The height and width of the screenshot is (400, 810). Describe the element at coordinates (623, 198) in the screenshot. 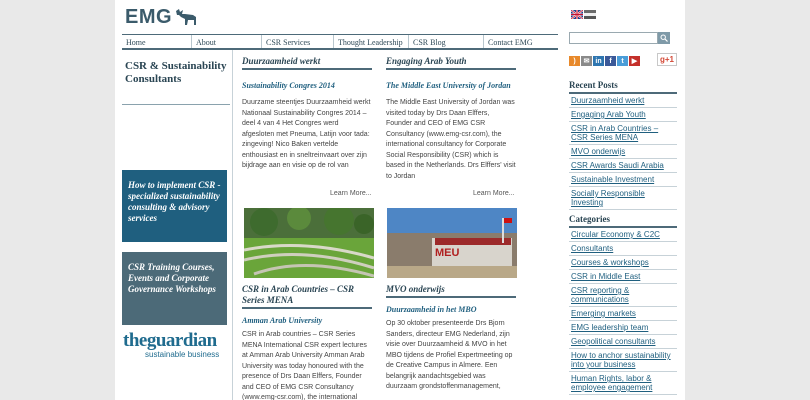

I see `recent-post-link: Socially Responsible Investing` at that location.